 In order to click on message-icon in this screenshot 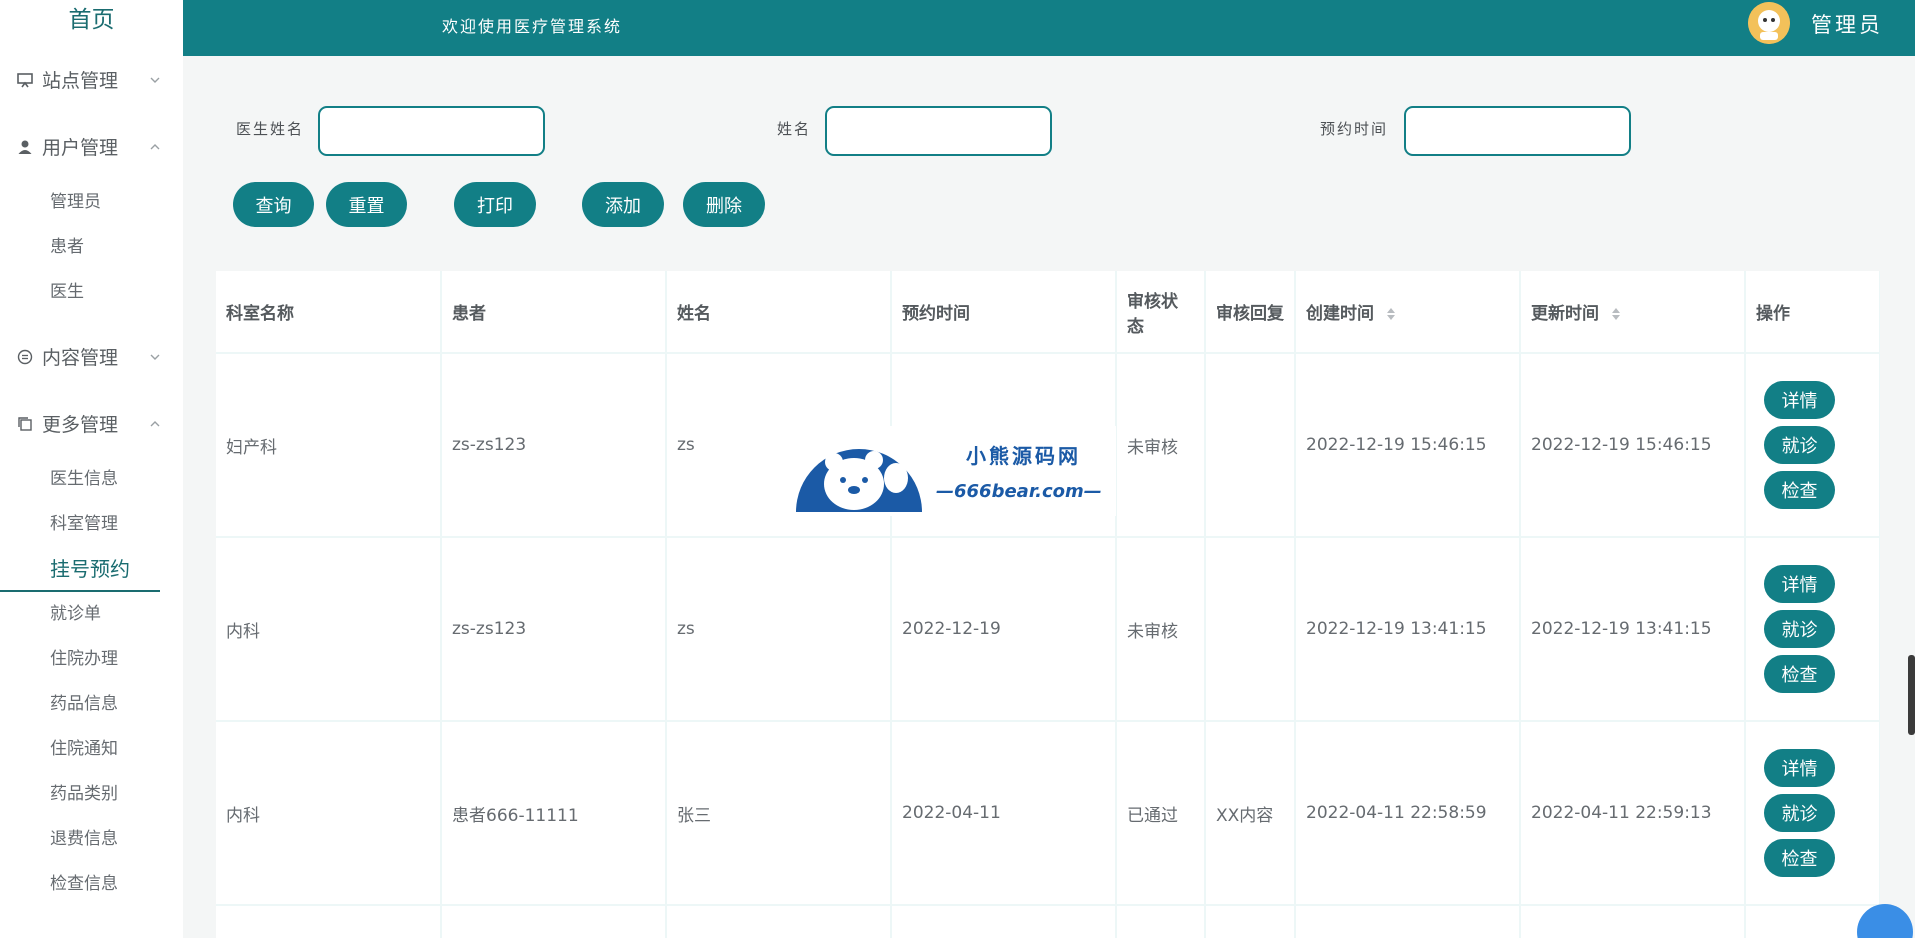, I will do `click(25, 357)`.